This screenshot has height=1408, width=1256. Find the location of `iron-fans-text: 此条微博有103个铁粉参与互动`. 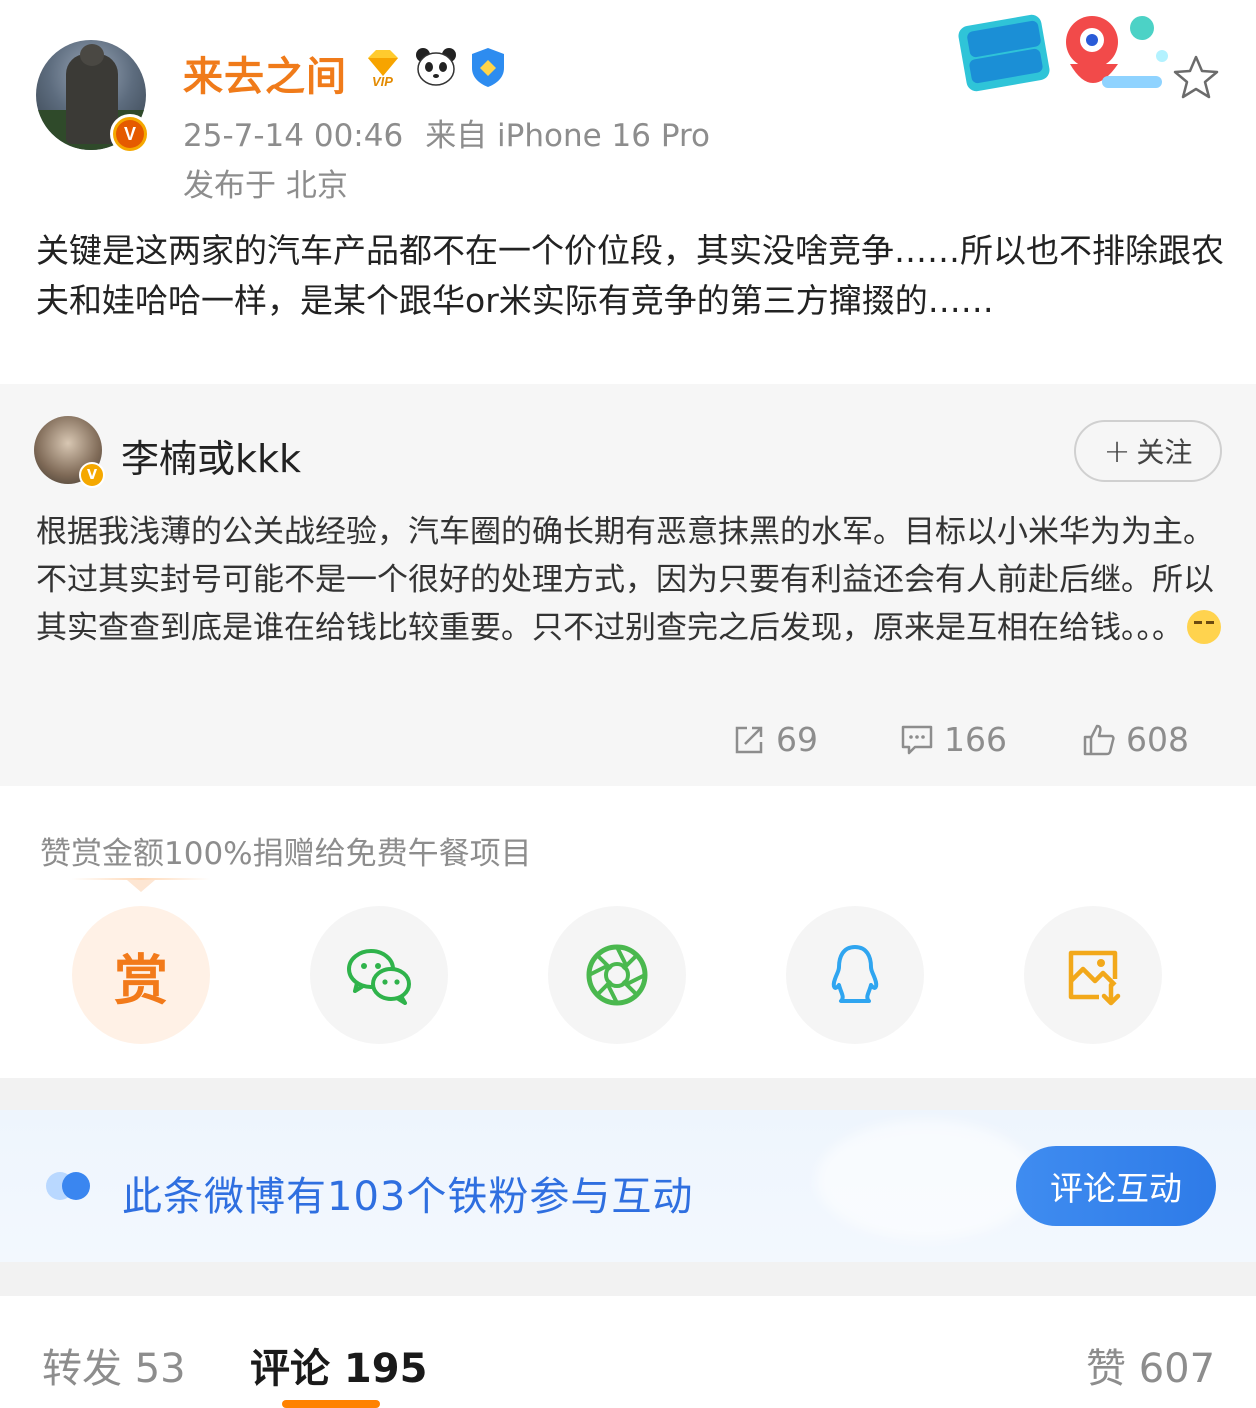

iron-fans-text: 此条微博有103个铁粉参与互动 is located at coordinates (408, 1197).